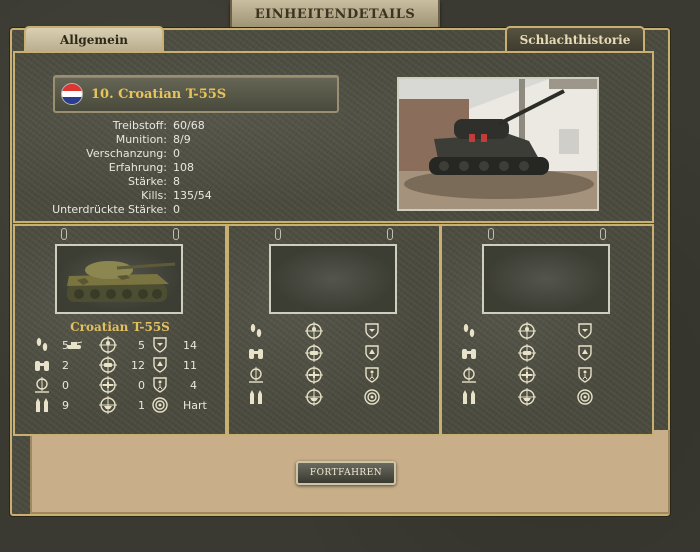  What do you see at coordinates (147, 181) in the screenshot?
I see `stat-label: Stärke:` at bounding box center [147, 181].